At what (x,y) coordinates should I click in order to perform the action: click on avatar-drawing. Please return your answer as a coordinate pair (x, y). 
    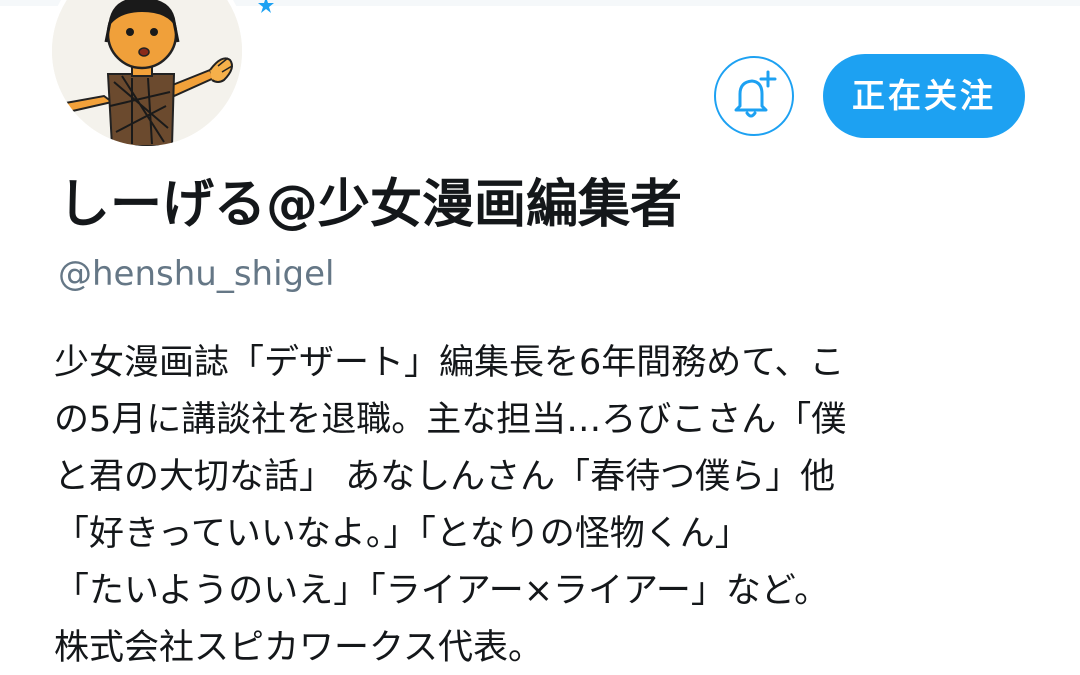
    Looking at the image, I should click on (147, 73).